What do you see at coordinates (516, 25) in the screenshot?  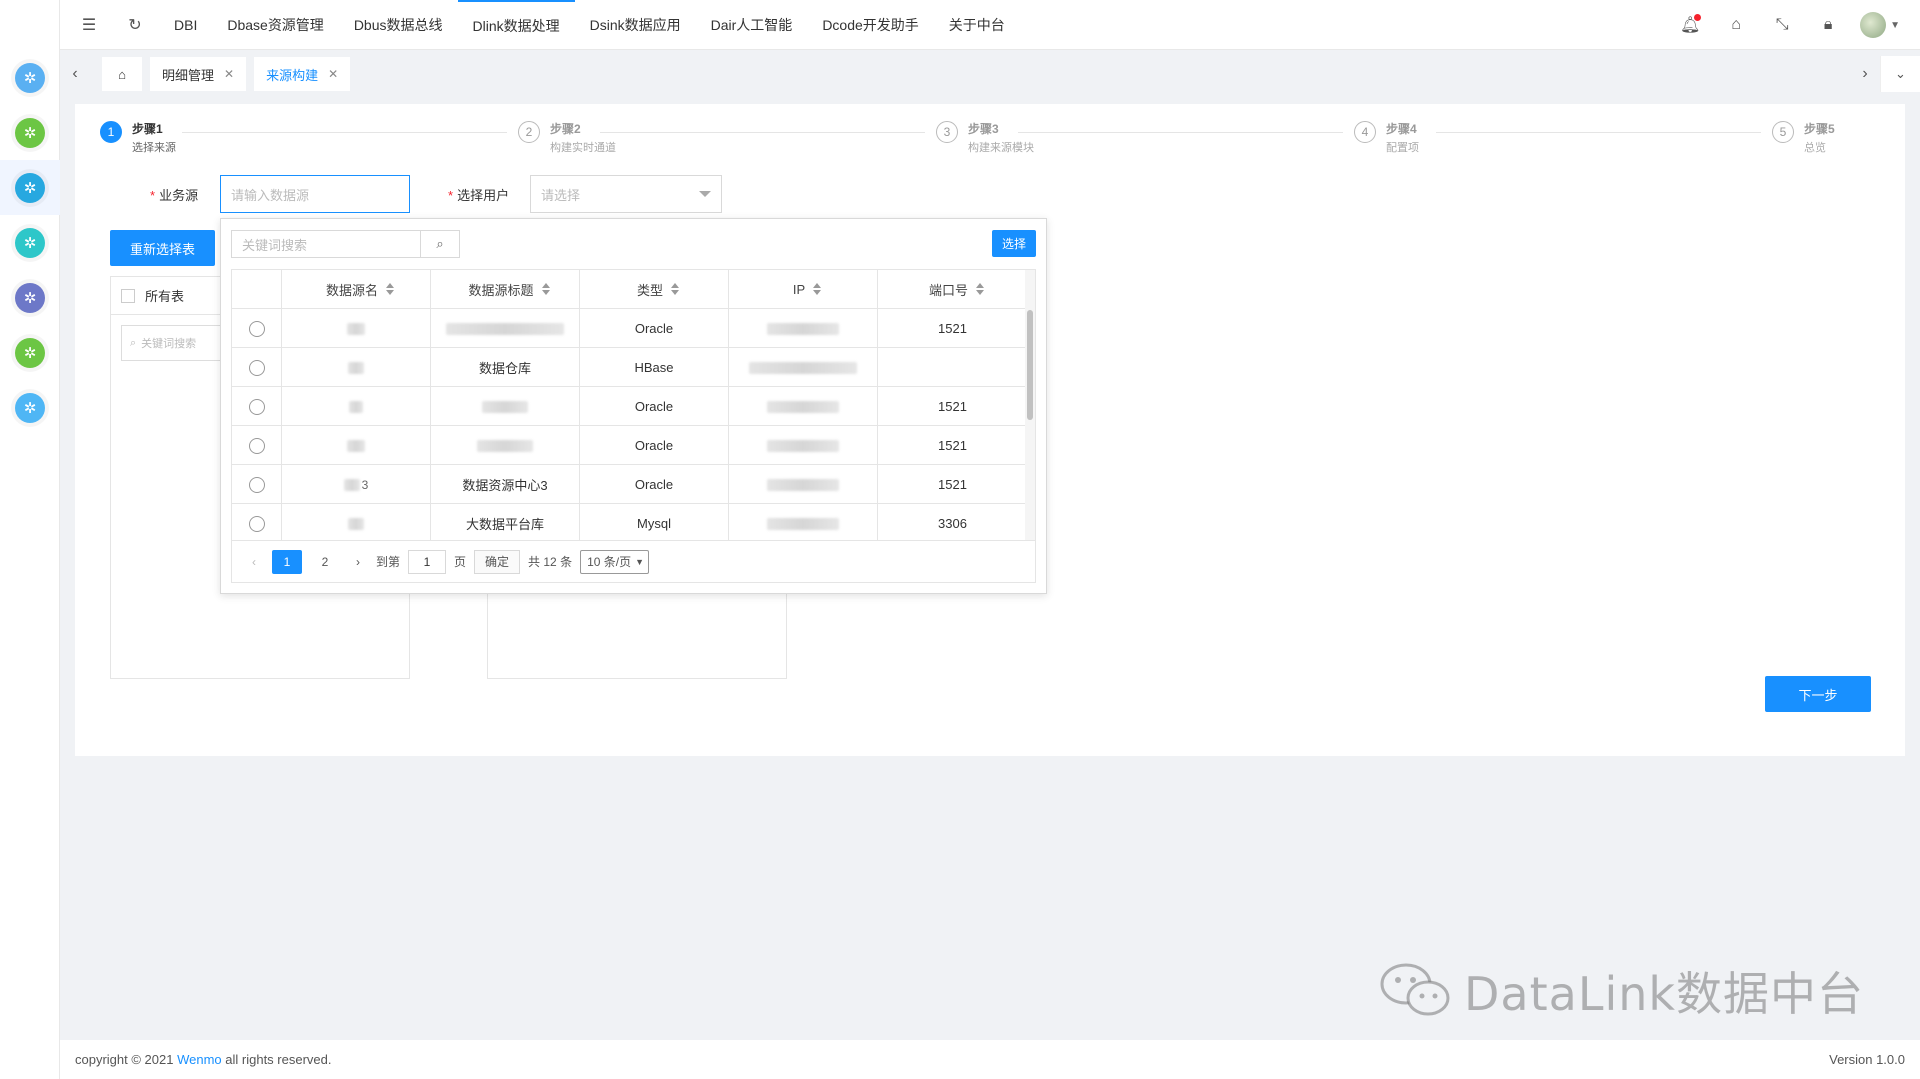 I see `nav-item-dlink: Dlink数据处理` at bounding box center [516, 25].